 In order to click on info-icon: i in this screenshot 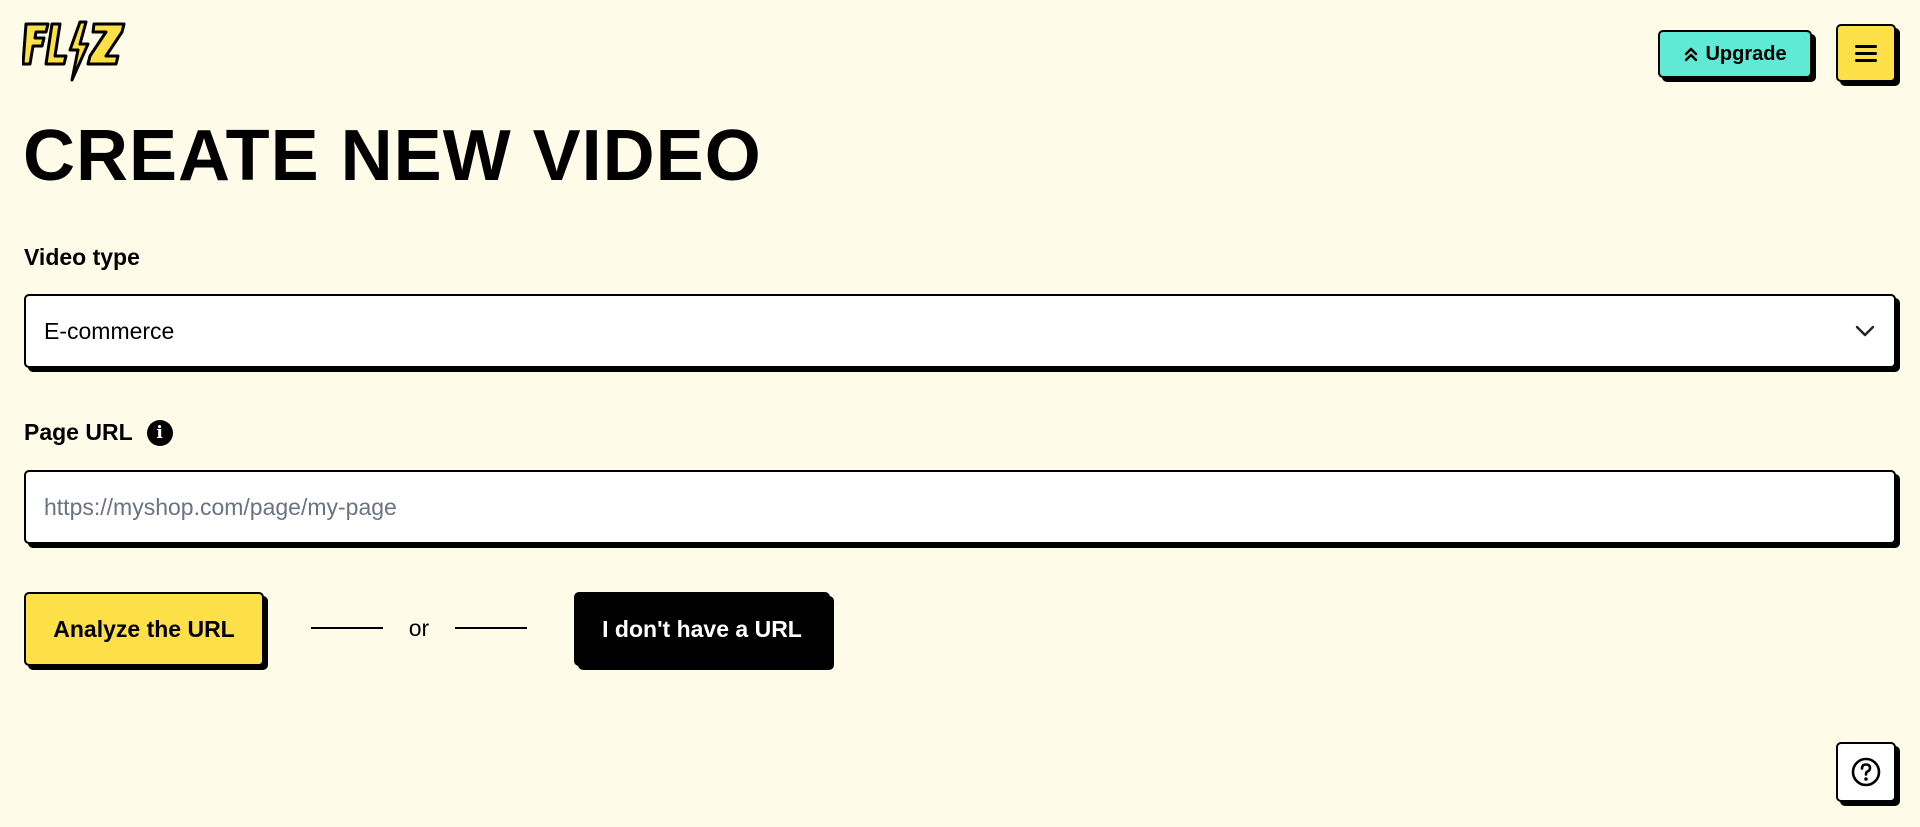, I will do `click(159, 432)`.